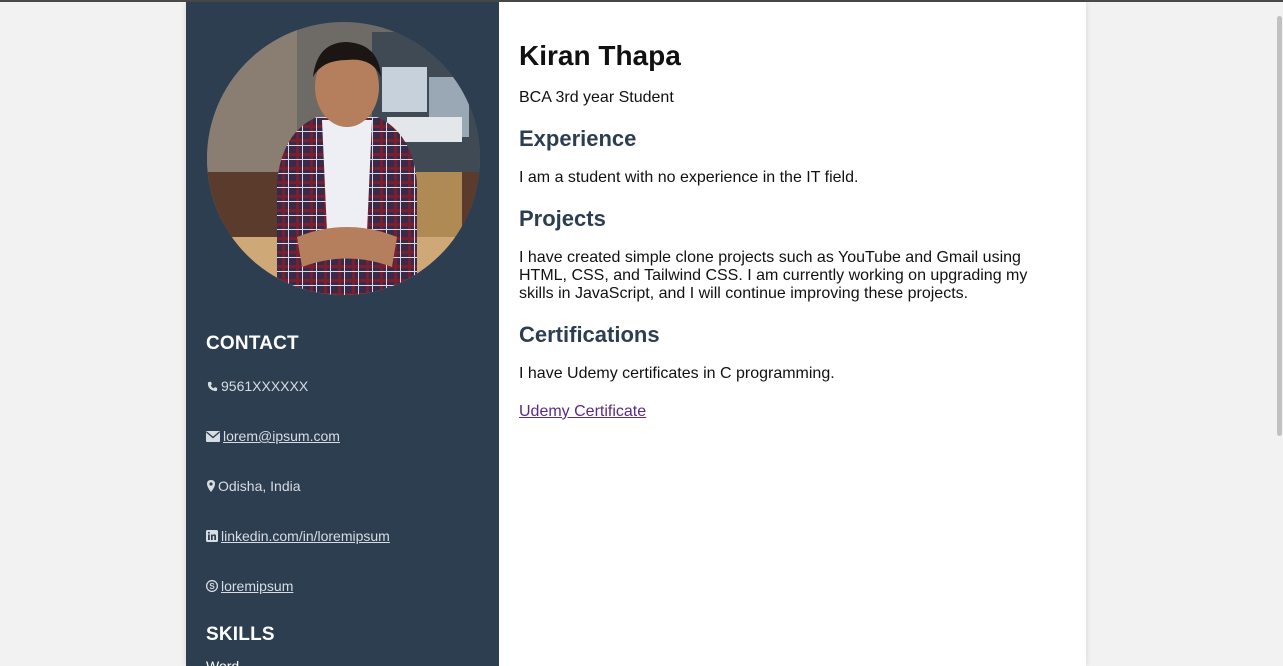 This screenshot has height=666, width=1283. I want to click on contact-skype: S loremipsum, so click(249, 586).